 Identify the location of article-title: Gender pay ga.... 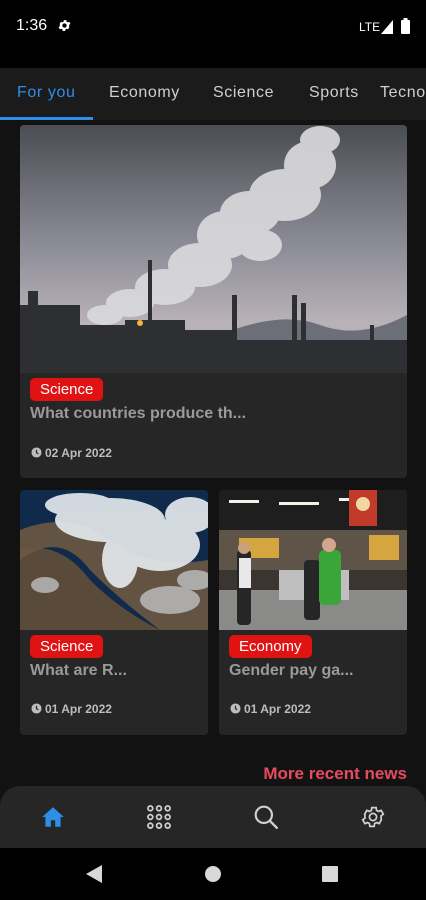
(291, 670).